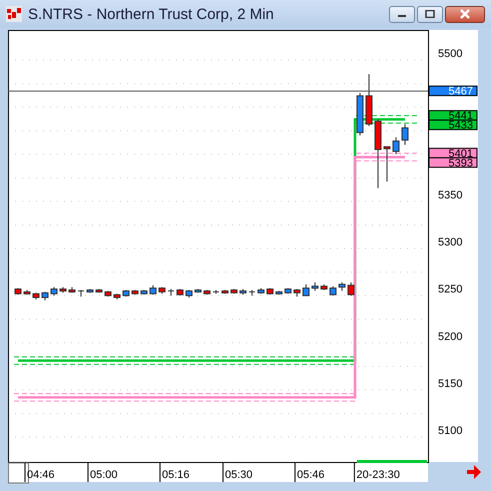 Image resolution: width=491 pixels, height=491 pixels. What do you see at coordinates (104, 475) in the screenshot?
I see `time-axis-label: 05:00` at bounding box center [104, 475].